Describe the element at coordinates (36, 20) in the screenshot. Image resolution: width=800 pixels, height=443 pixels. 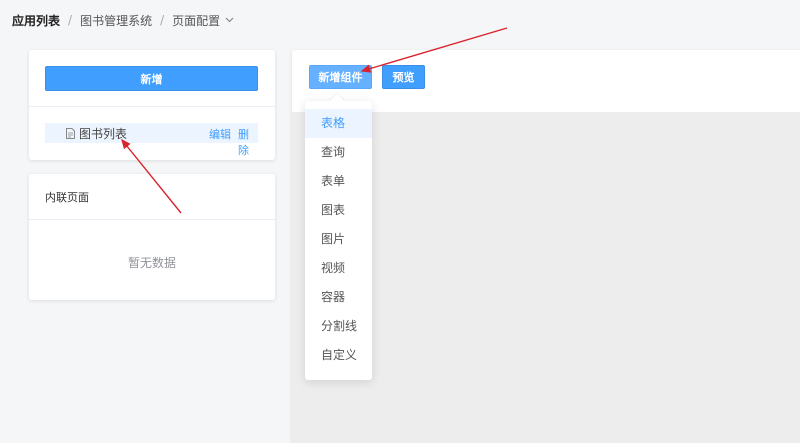
I see `breadcrumb-root: 应用列表` at that location.